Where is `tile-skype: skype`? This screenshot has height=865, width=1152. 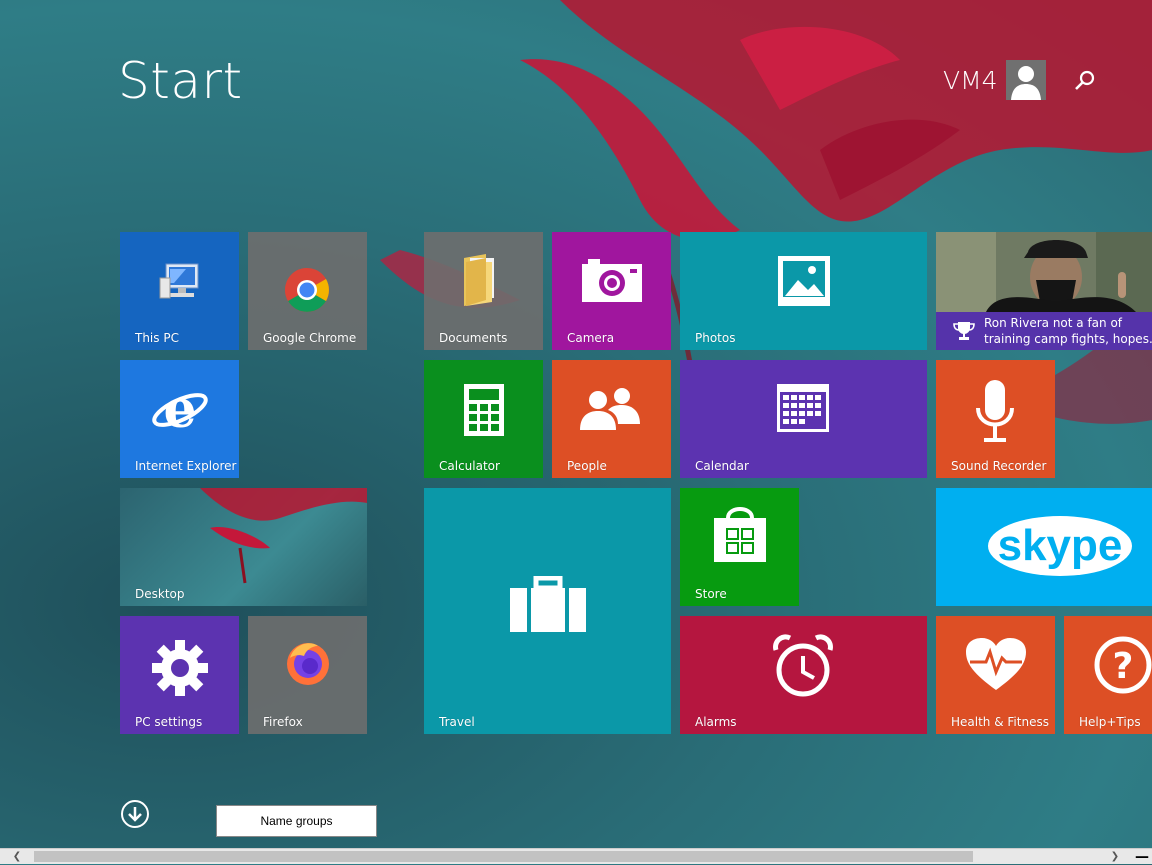 tile-skype: skype is located at coordinates (1044, 547).